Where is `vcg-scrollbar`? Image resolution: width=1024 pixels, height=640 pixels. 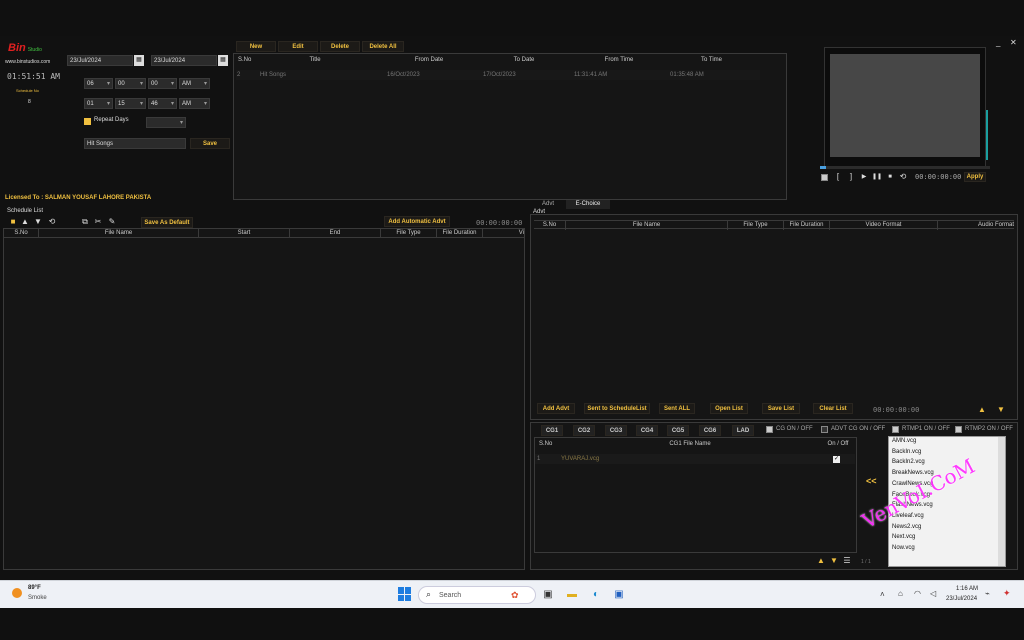 vcg-scrollbar is located at coordinates (1001, 501).